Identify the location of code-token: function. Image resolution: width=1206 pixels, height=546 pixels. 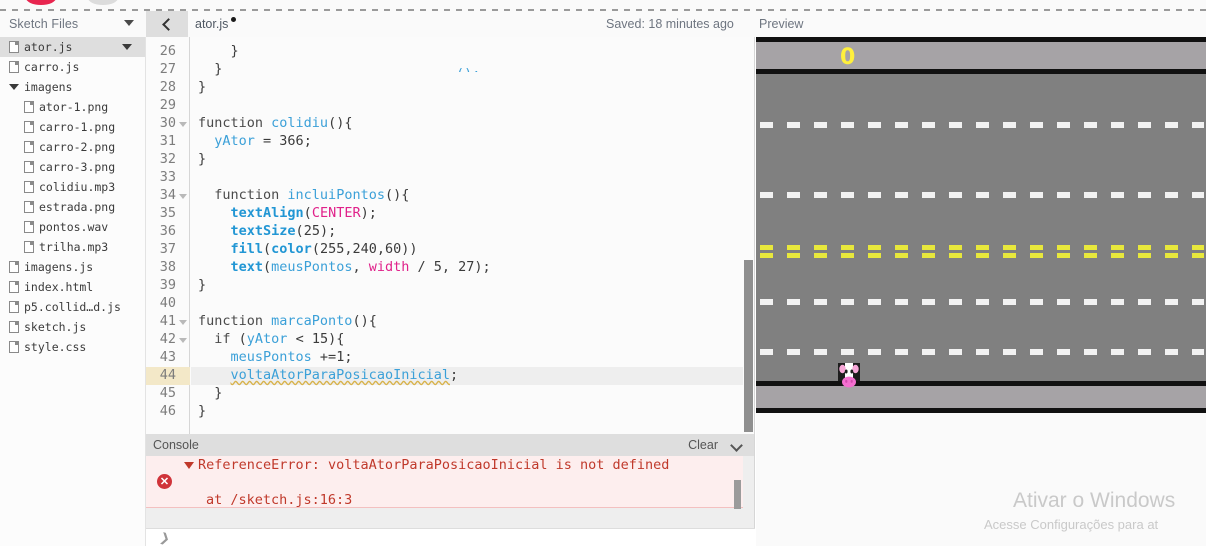
(235, 321).